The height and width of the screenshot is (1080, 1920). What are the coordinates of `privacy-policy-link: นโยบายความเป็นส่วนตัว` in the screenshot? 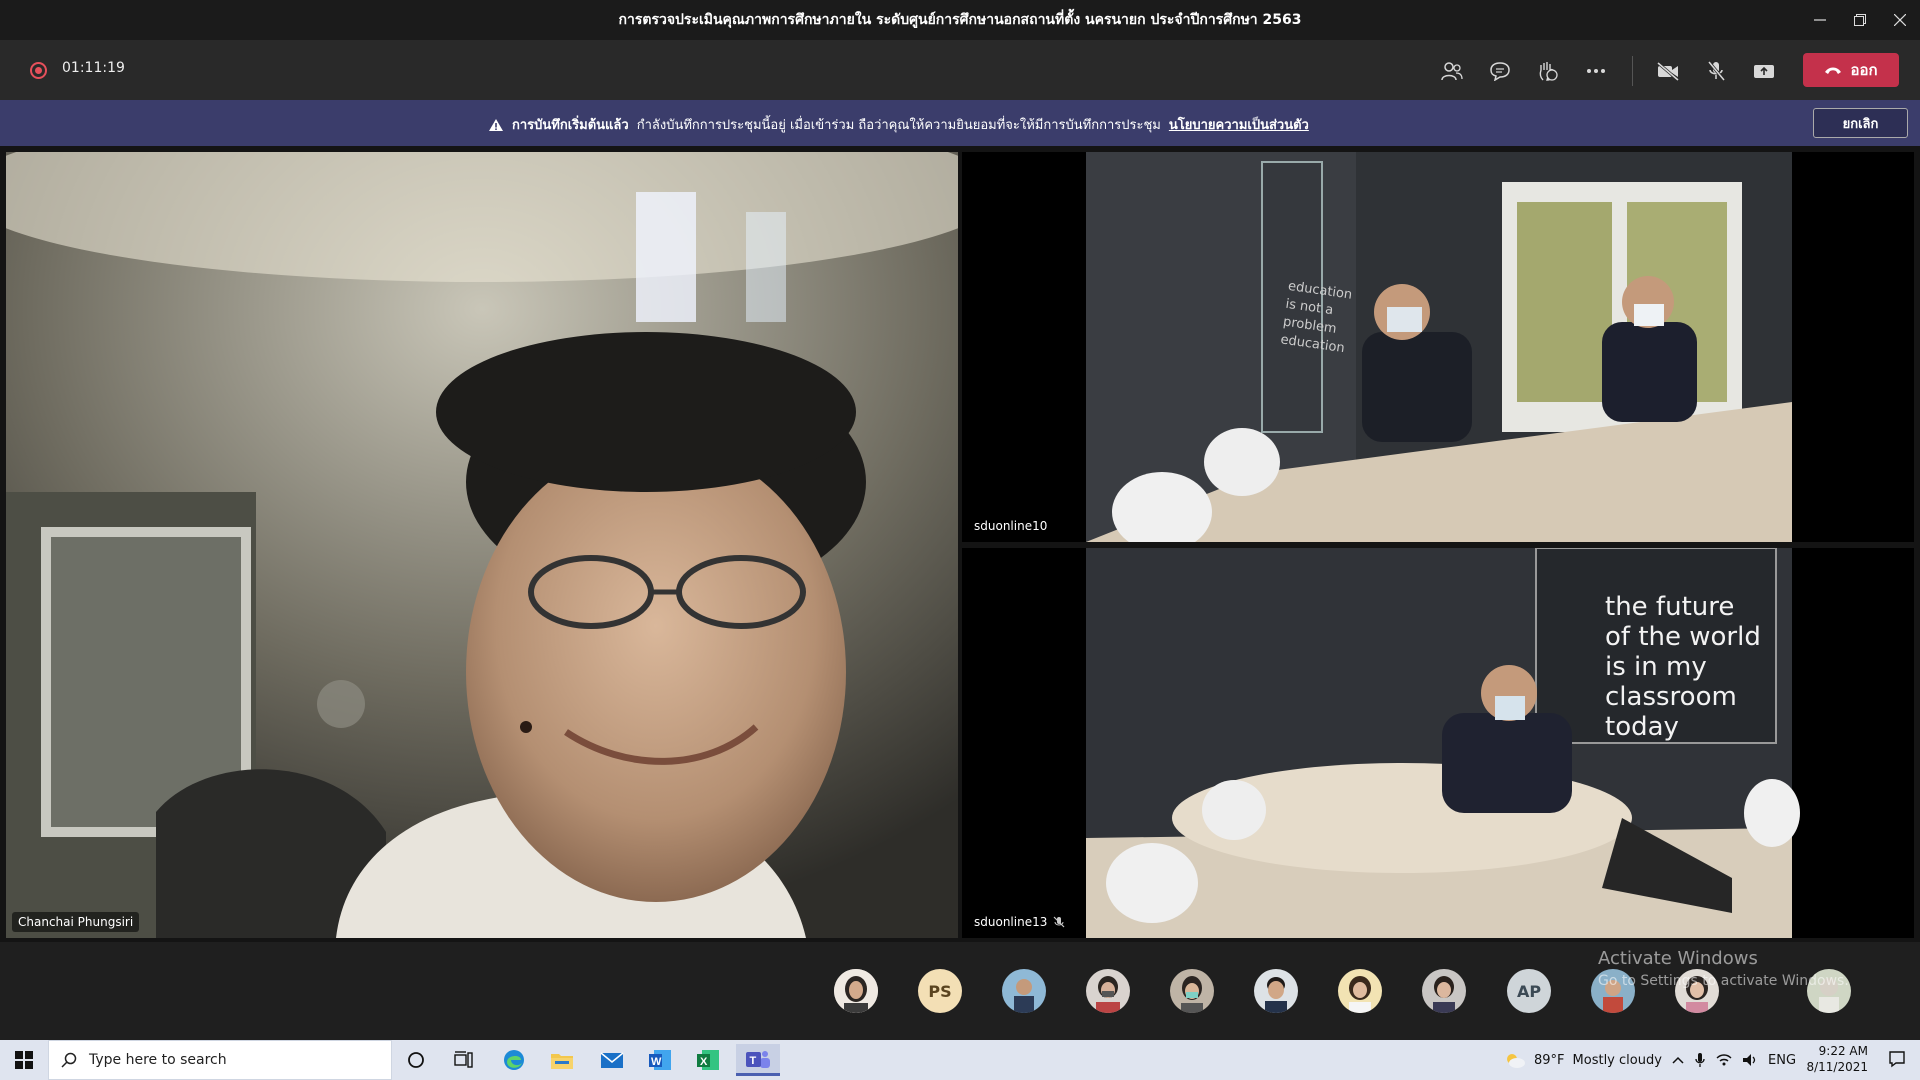 It's located at (1239, 124).